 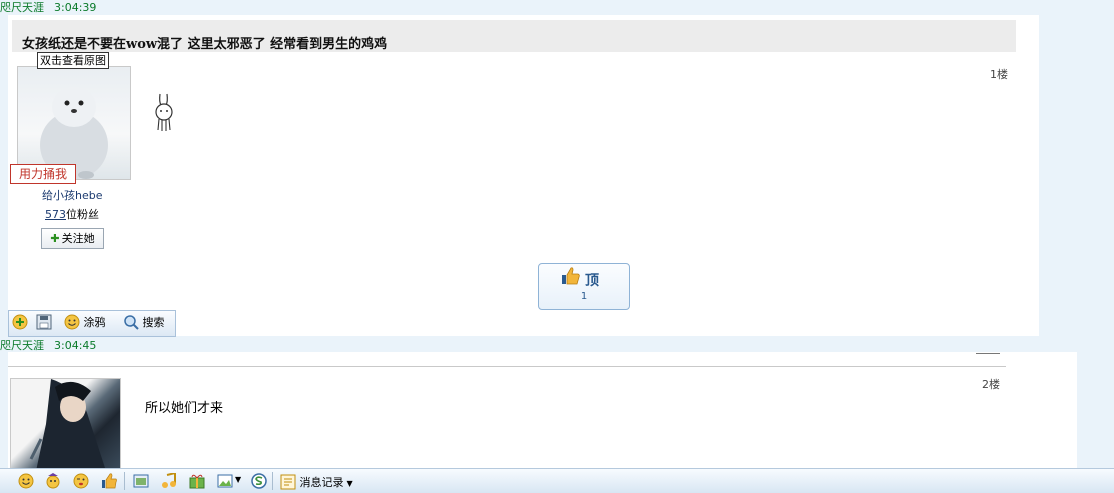 I want to click on save-icon, so click(x=44, y=323).